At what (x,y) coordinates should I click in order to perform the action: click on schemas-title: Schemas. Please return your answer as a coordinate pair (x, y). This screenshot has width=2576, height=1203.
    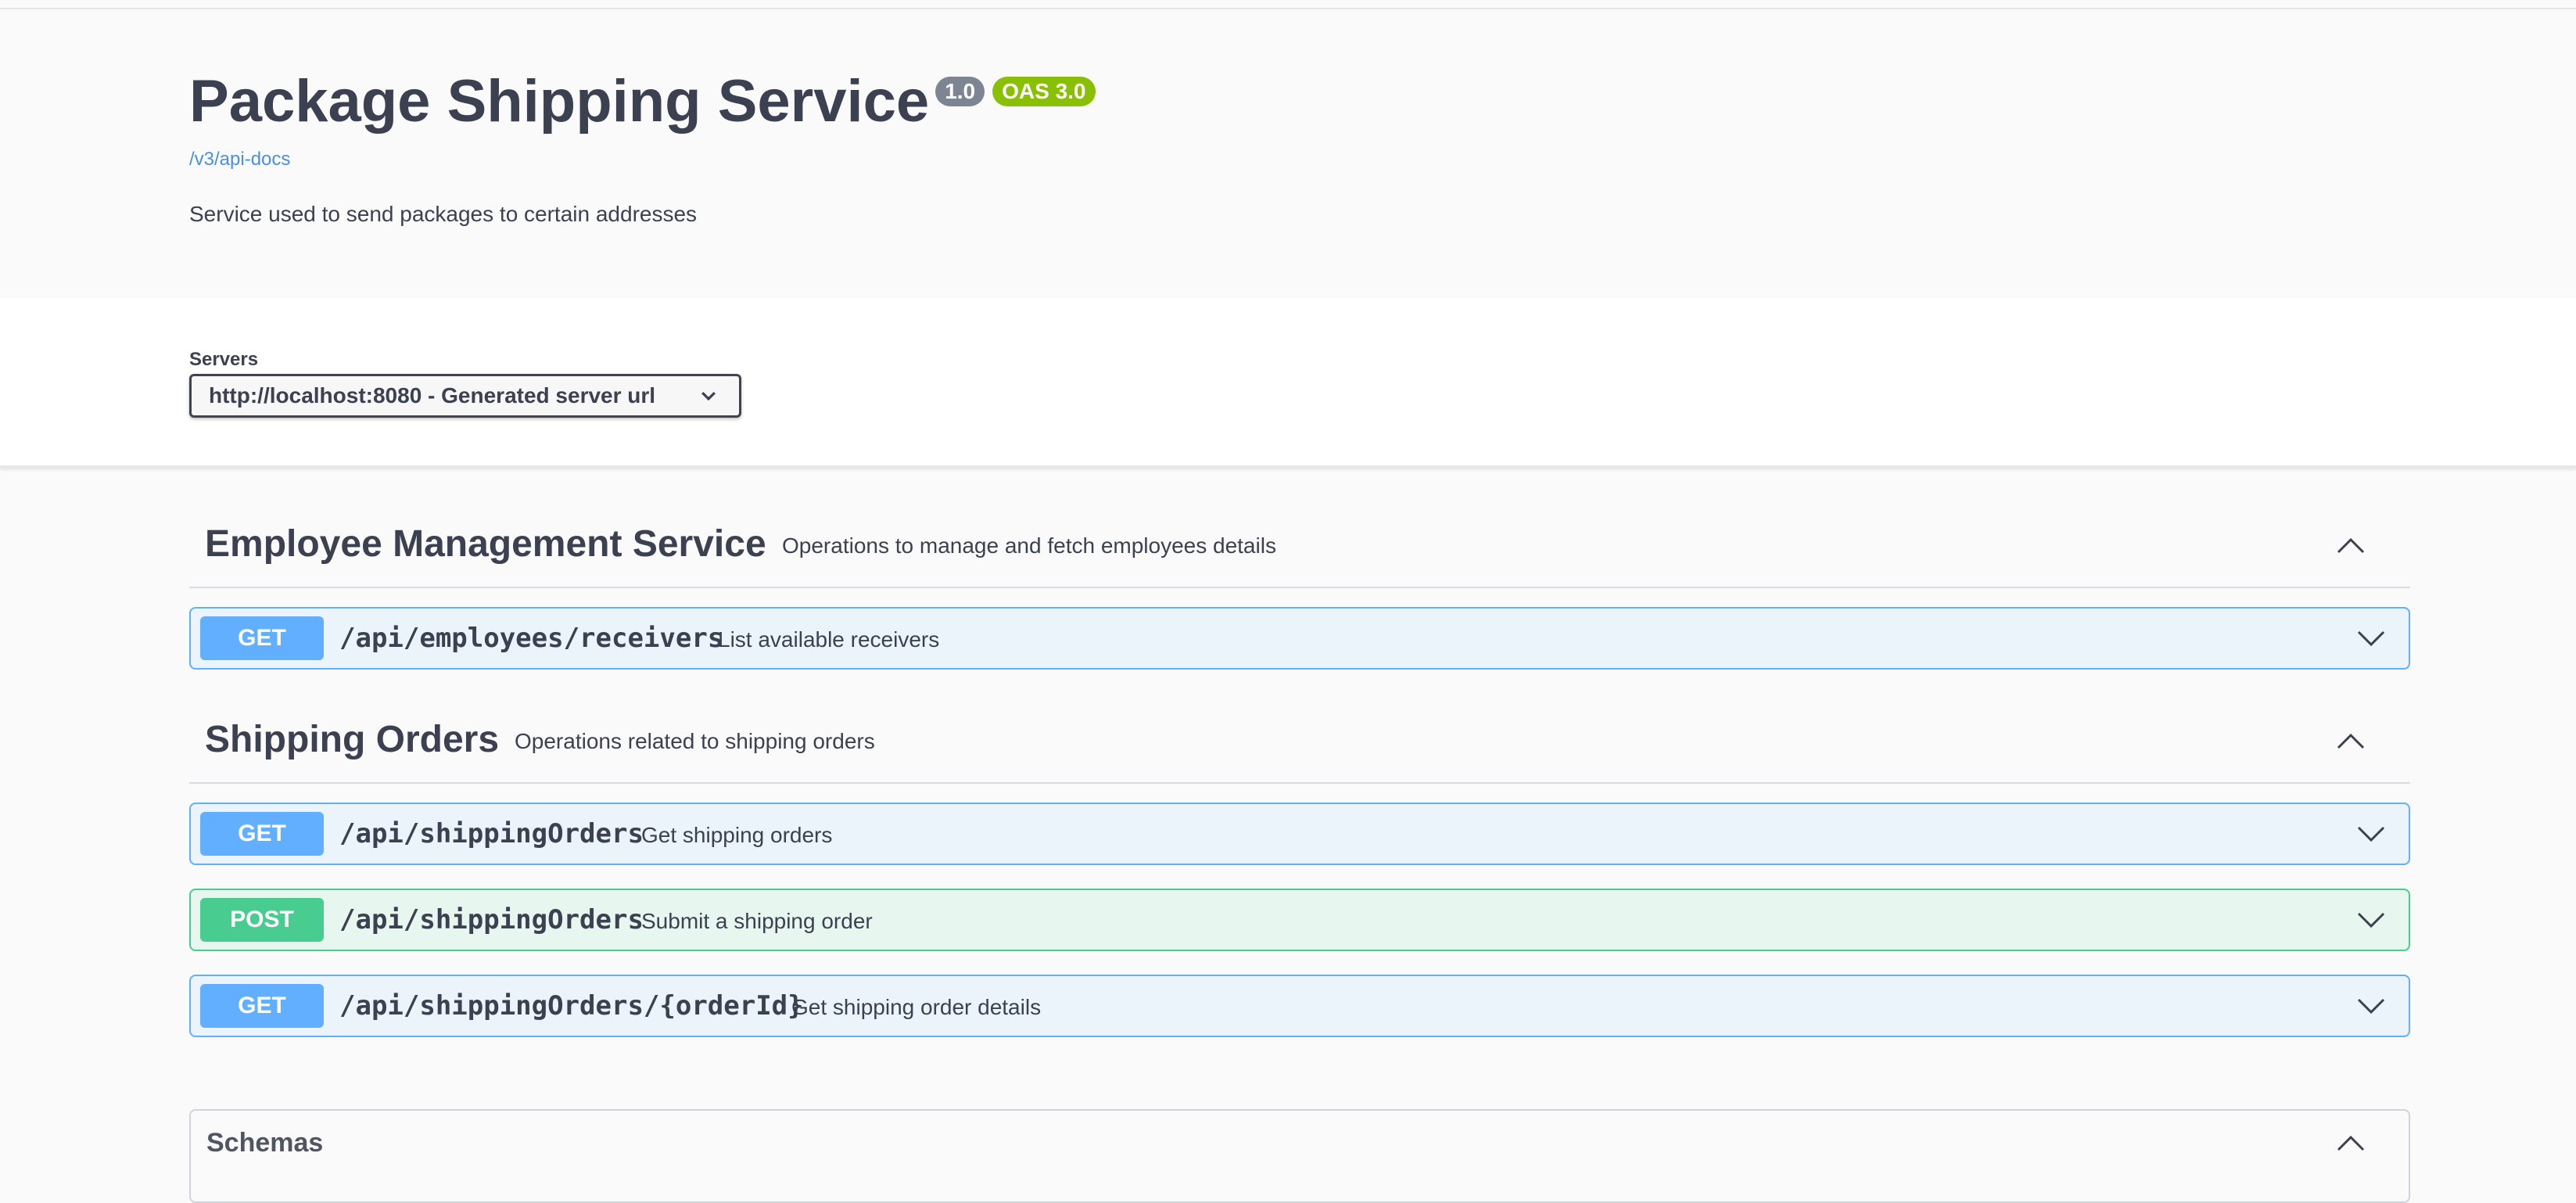
    Looking at the image, I should click on (265, 1143).